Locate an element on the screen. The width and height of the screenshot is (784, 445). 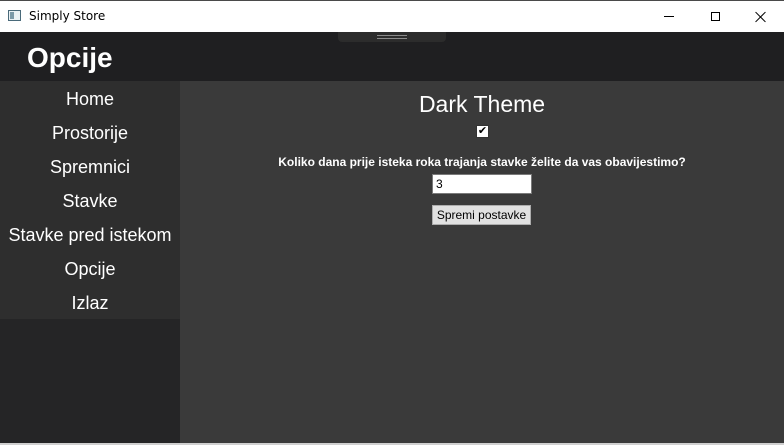
resize-grip-icon is located at coordinates (392, 37).